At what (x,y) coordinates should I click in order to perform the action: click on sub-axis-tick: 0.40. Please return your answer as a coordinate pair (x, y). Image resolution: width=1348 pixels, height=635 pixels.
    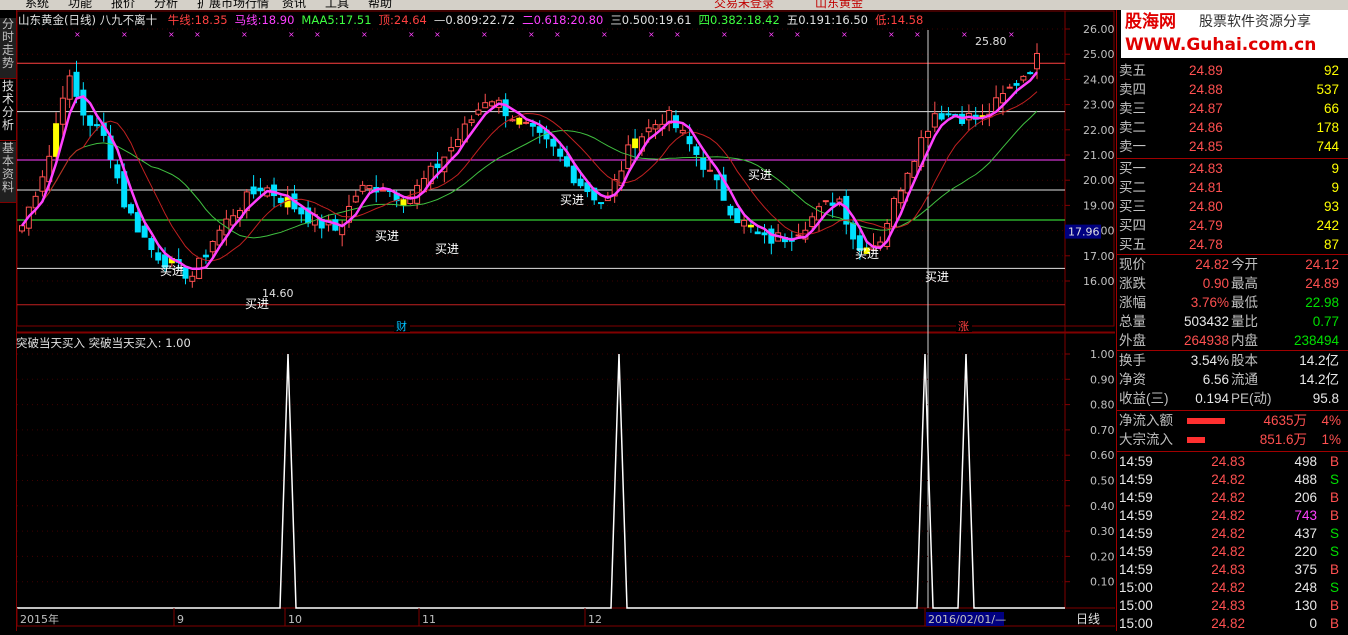
    Looking at the image, I should click on (1102, 506).